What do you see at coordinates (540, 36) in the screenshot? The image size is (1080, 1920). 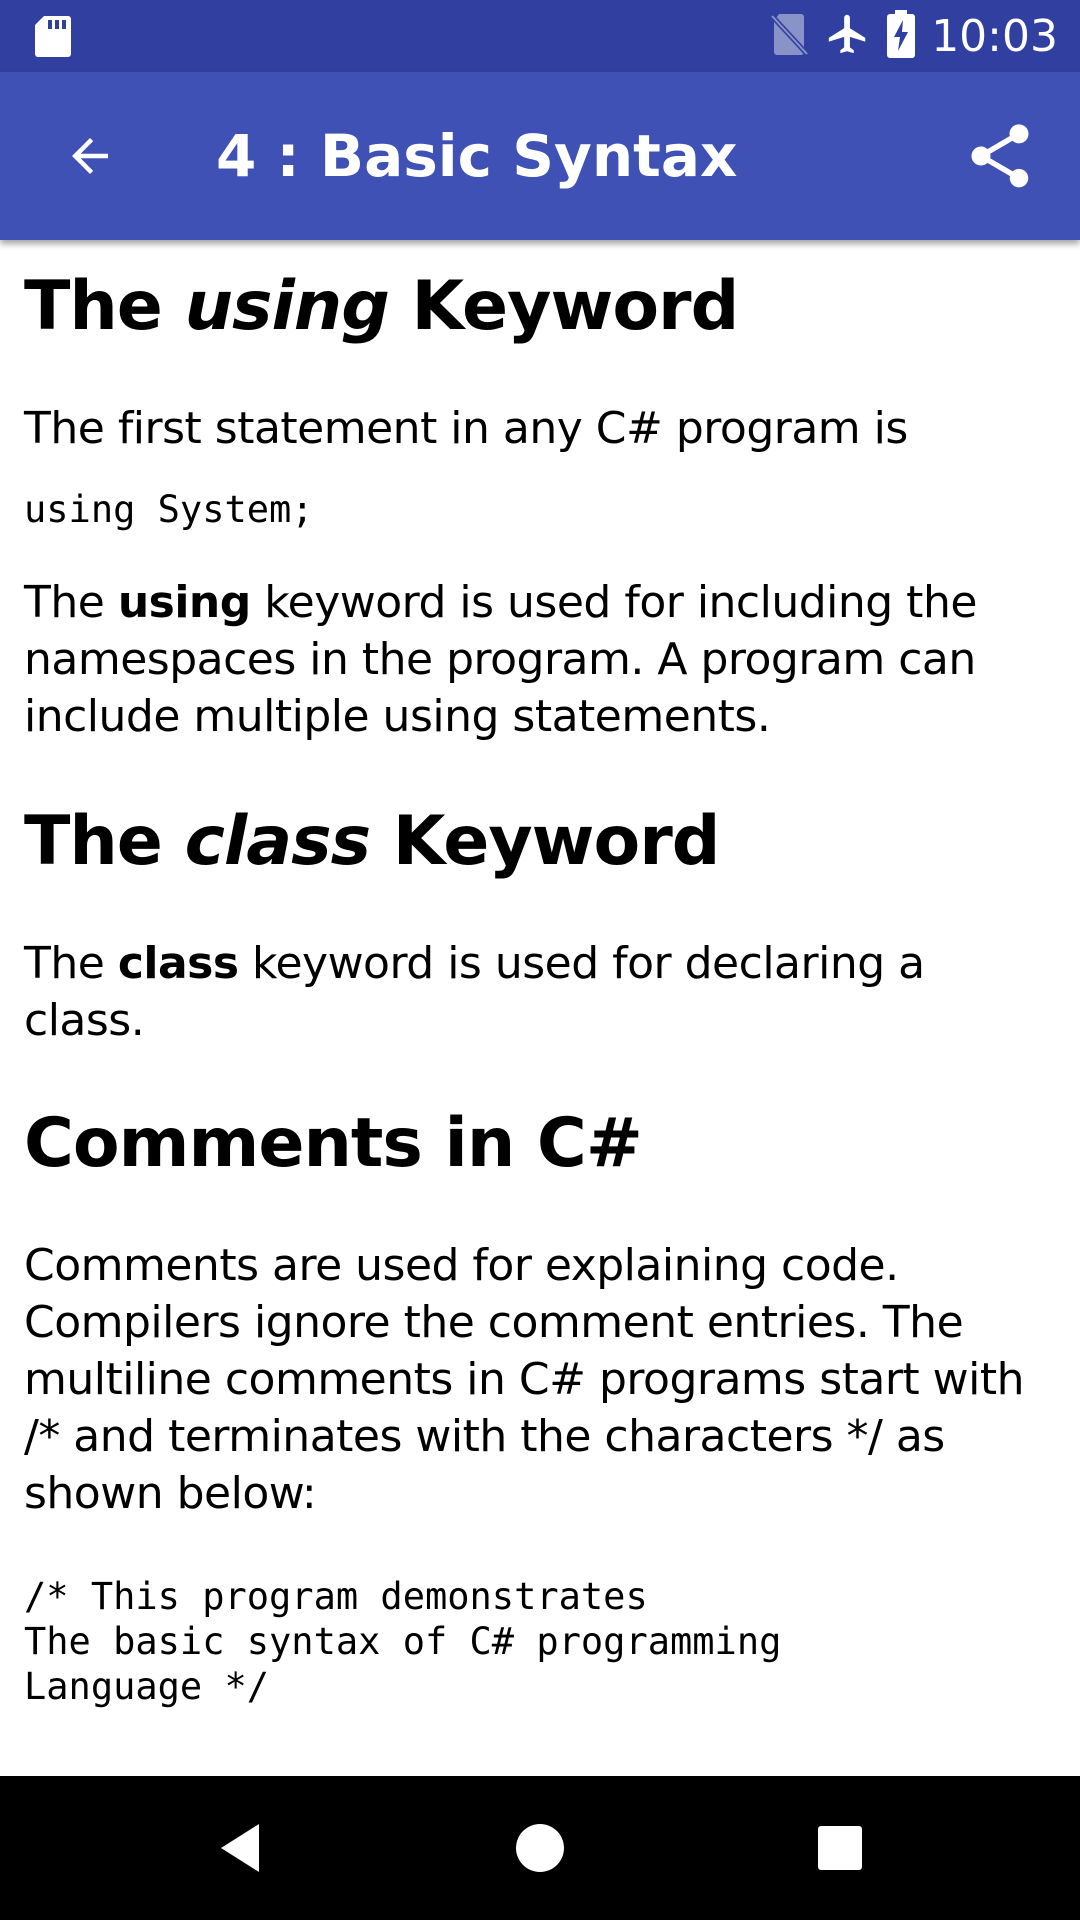 I see `status-bar: 10:03` at bounding box center [540, 36].